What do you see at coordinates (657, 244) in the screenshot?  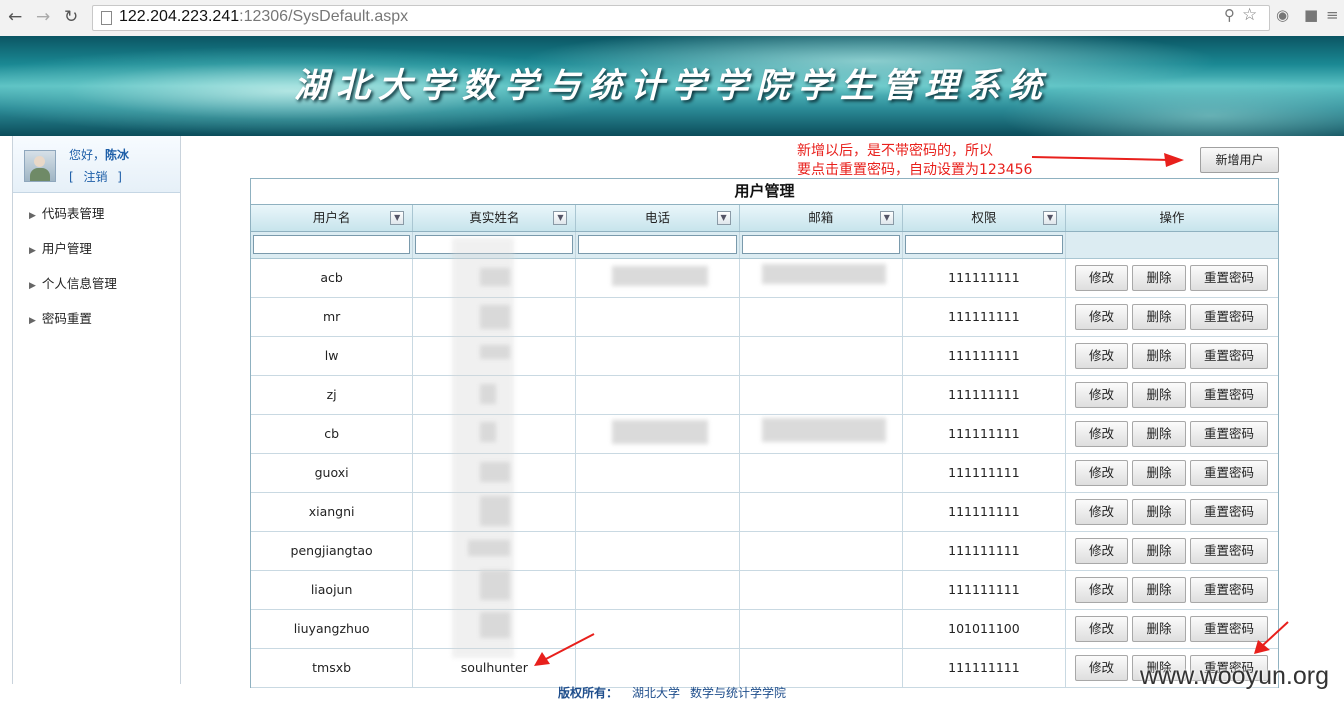 I see `filter-input-phone` at bounding box center [657, 244].